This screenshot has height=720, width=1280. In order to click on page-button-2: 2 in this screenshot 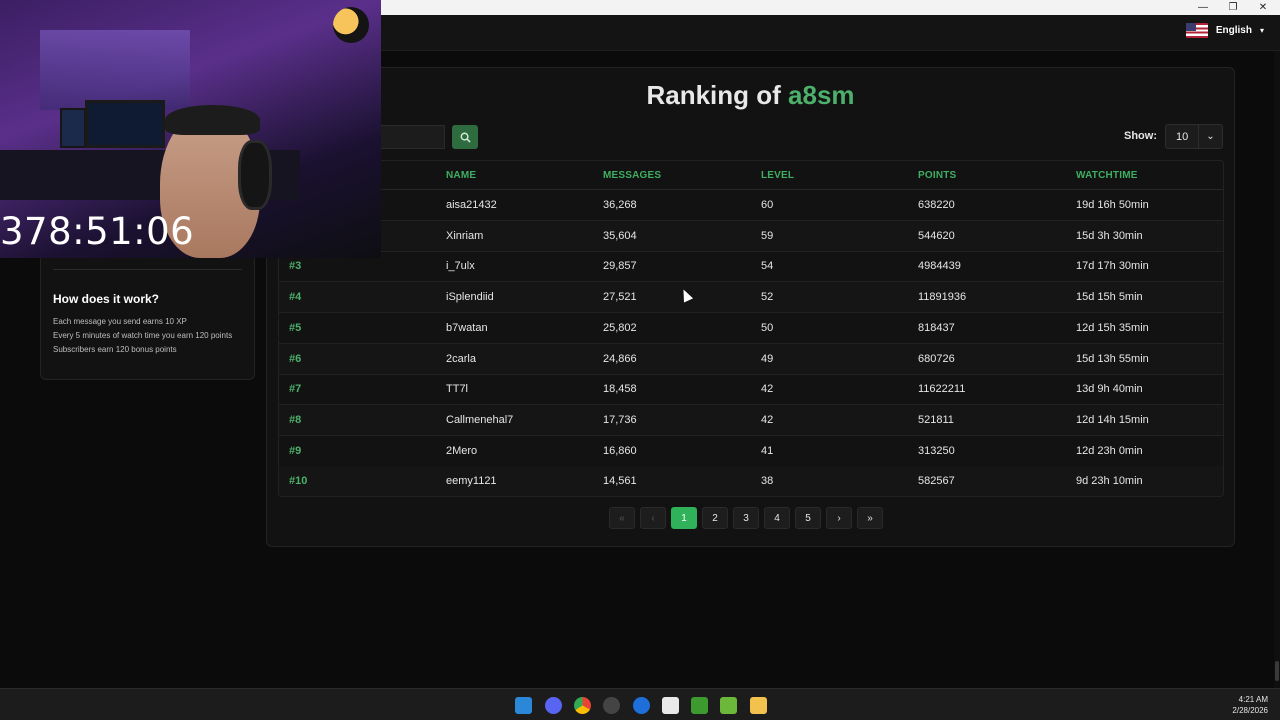, I will do `click(715, 518)`.